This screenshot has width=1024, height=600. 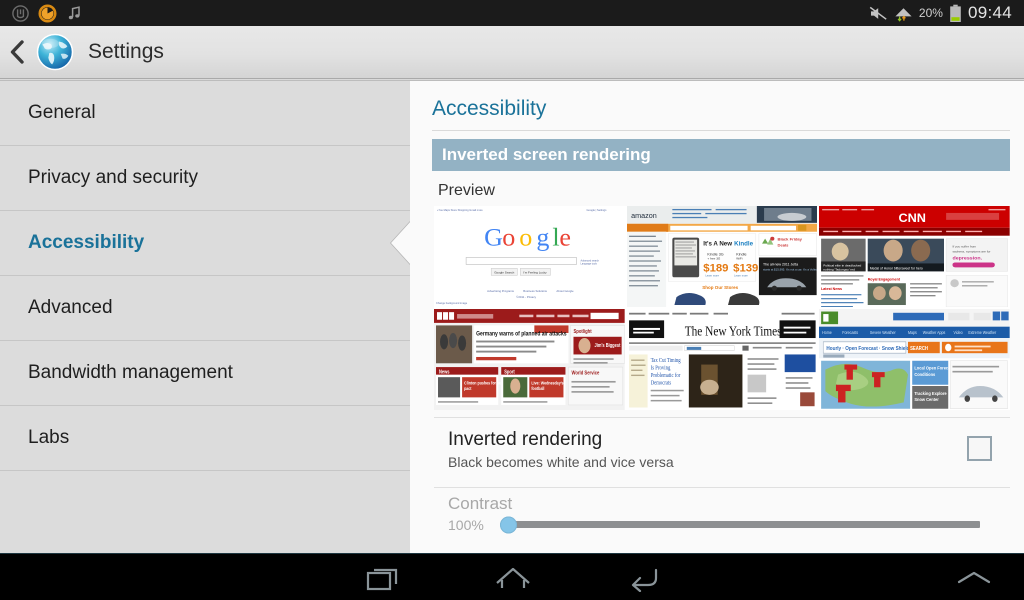 I want to click on back-button, so click(x=17, y=52).